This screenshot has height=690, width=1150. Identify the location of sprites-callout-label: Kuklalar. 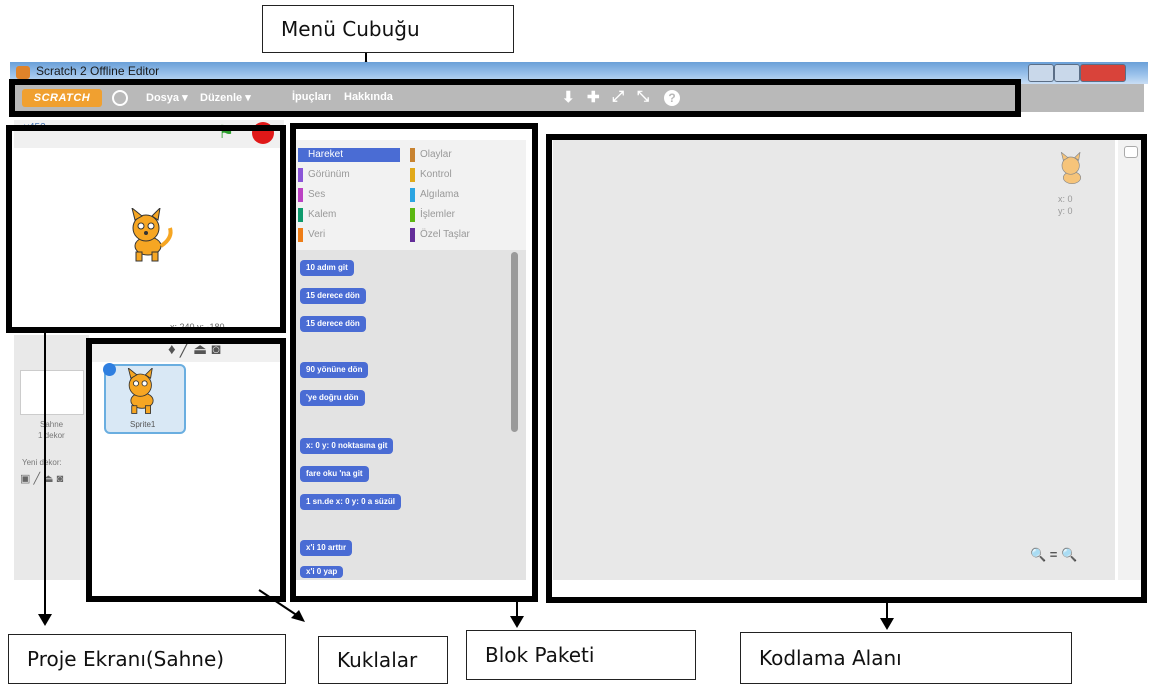
(377, 660).